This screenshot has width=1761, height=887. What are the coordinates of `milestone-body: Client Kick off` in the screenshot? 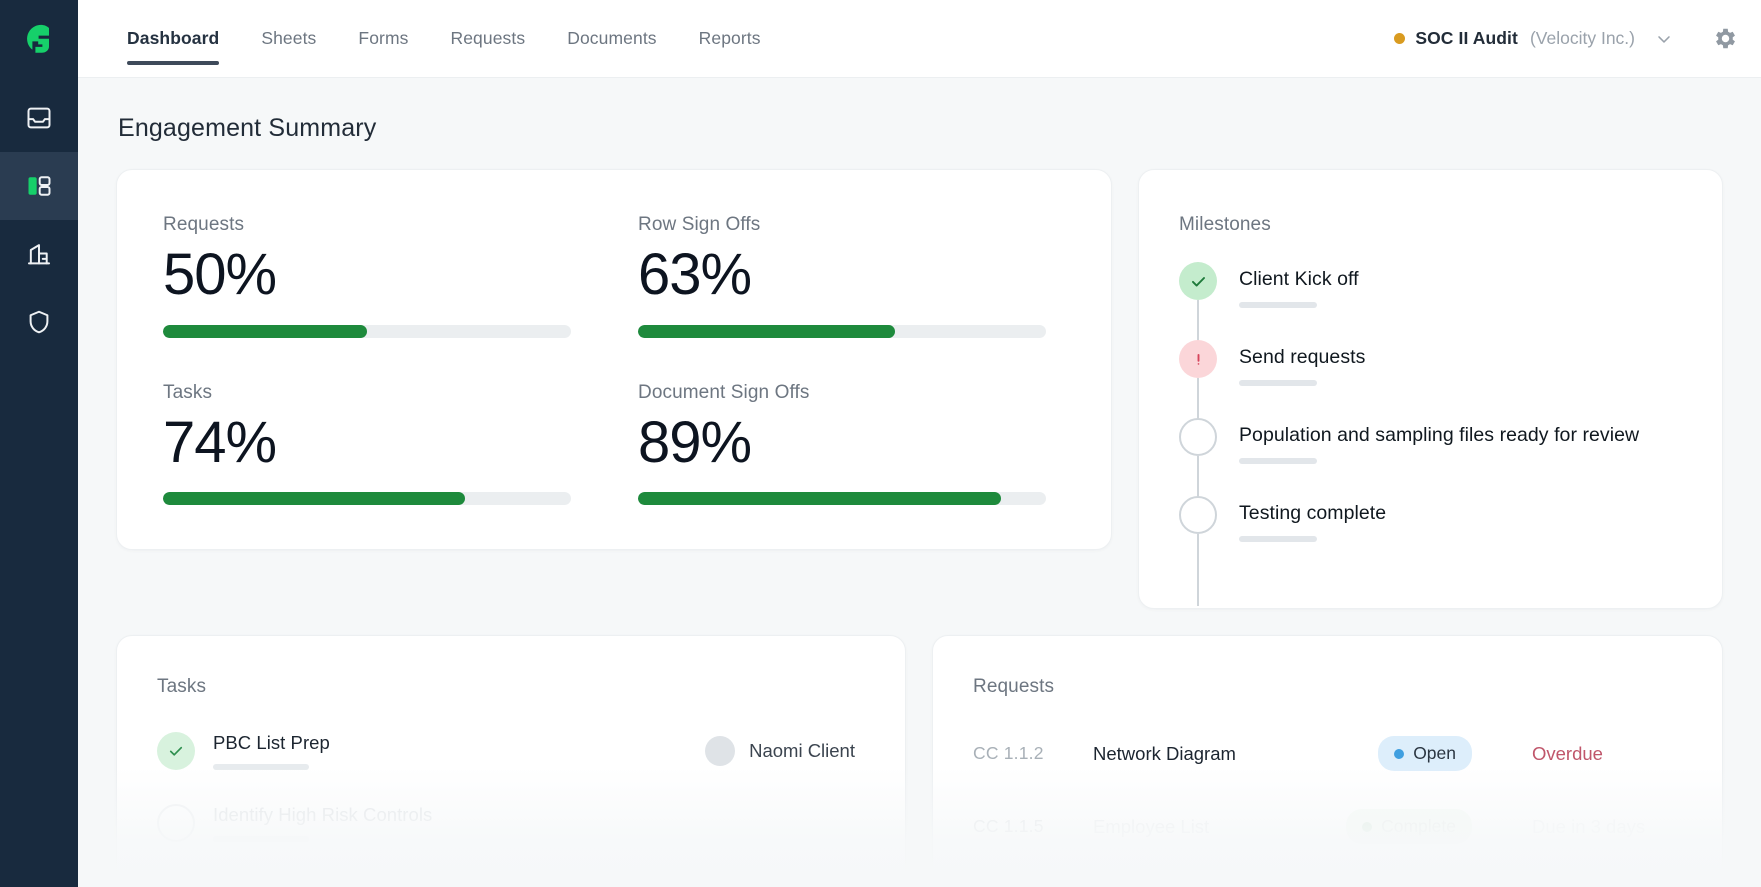 It's located at (1299, 287).